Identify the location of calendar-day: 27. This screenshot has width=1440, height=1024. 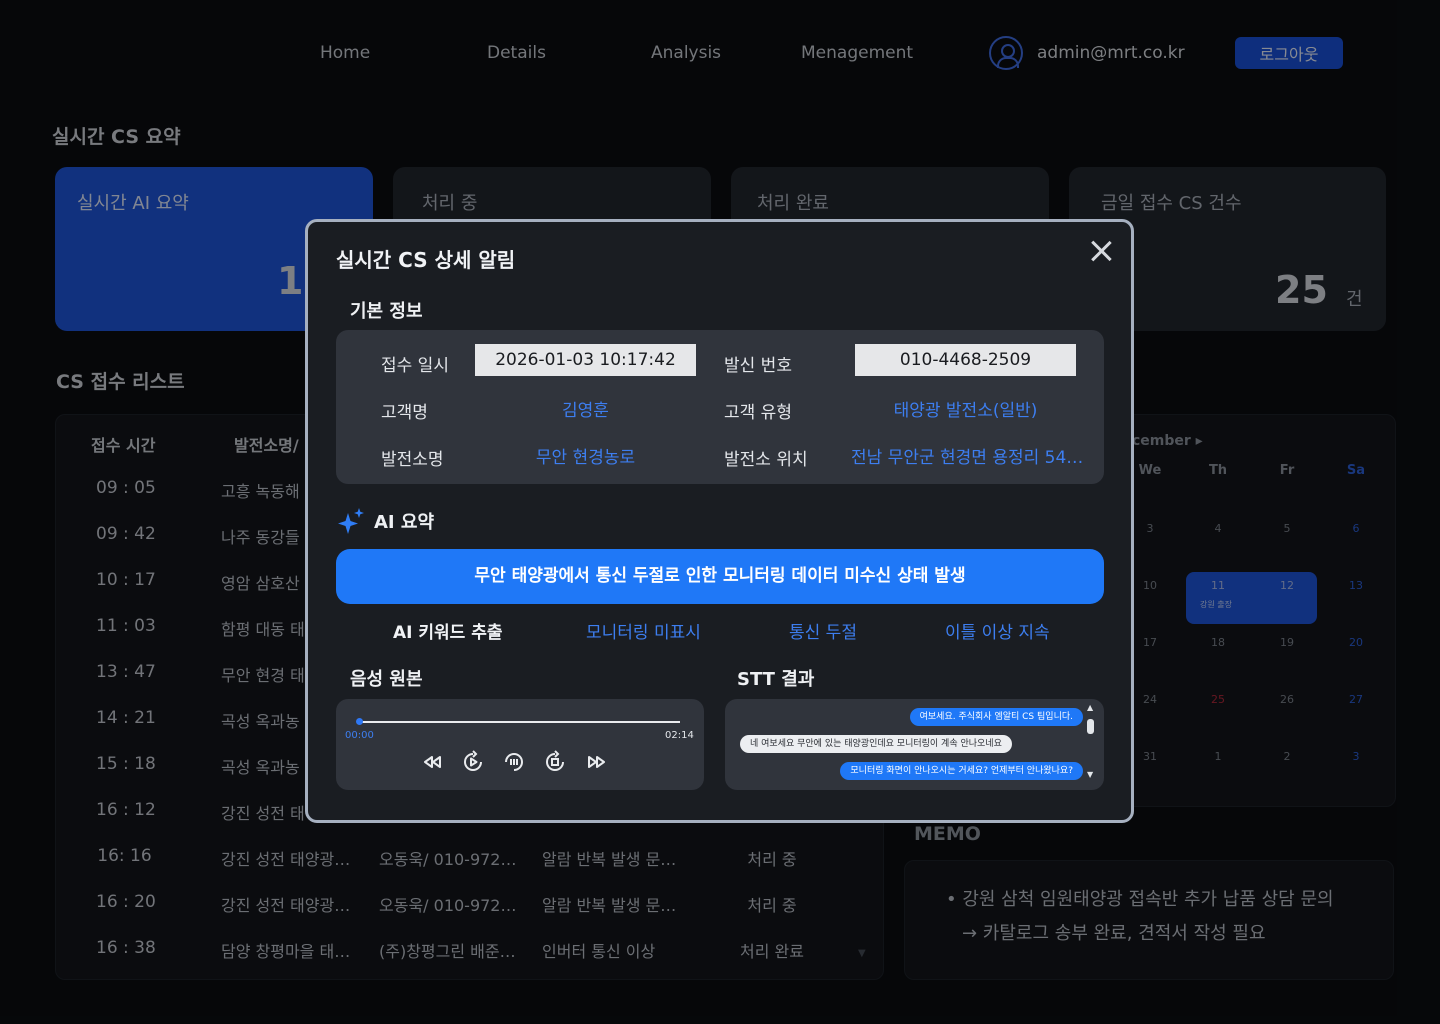
(1356, 699).